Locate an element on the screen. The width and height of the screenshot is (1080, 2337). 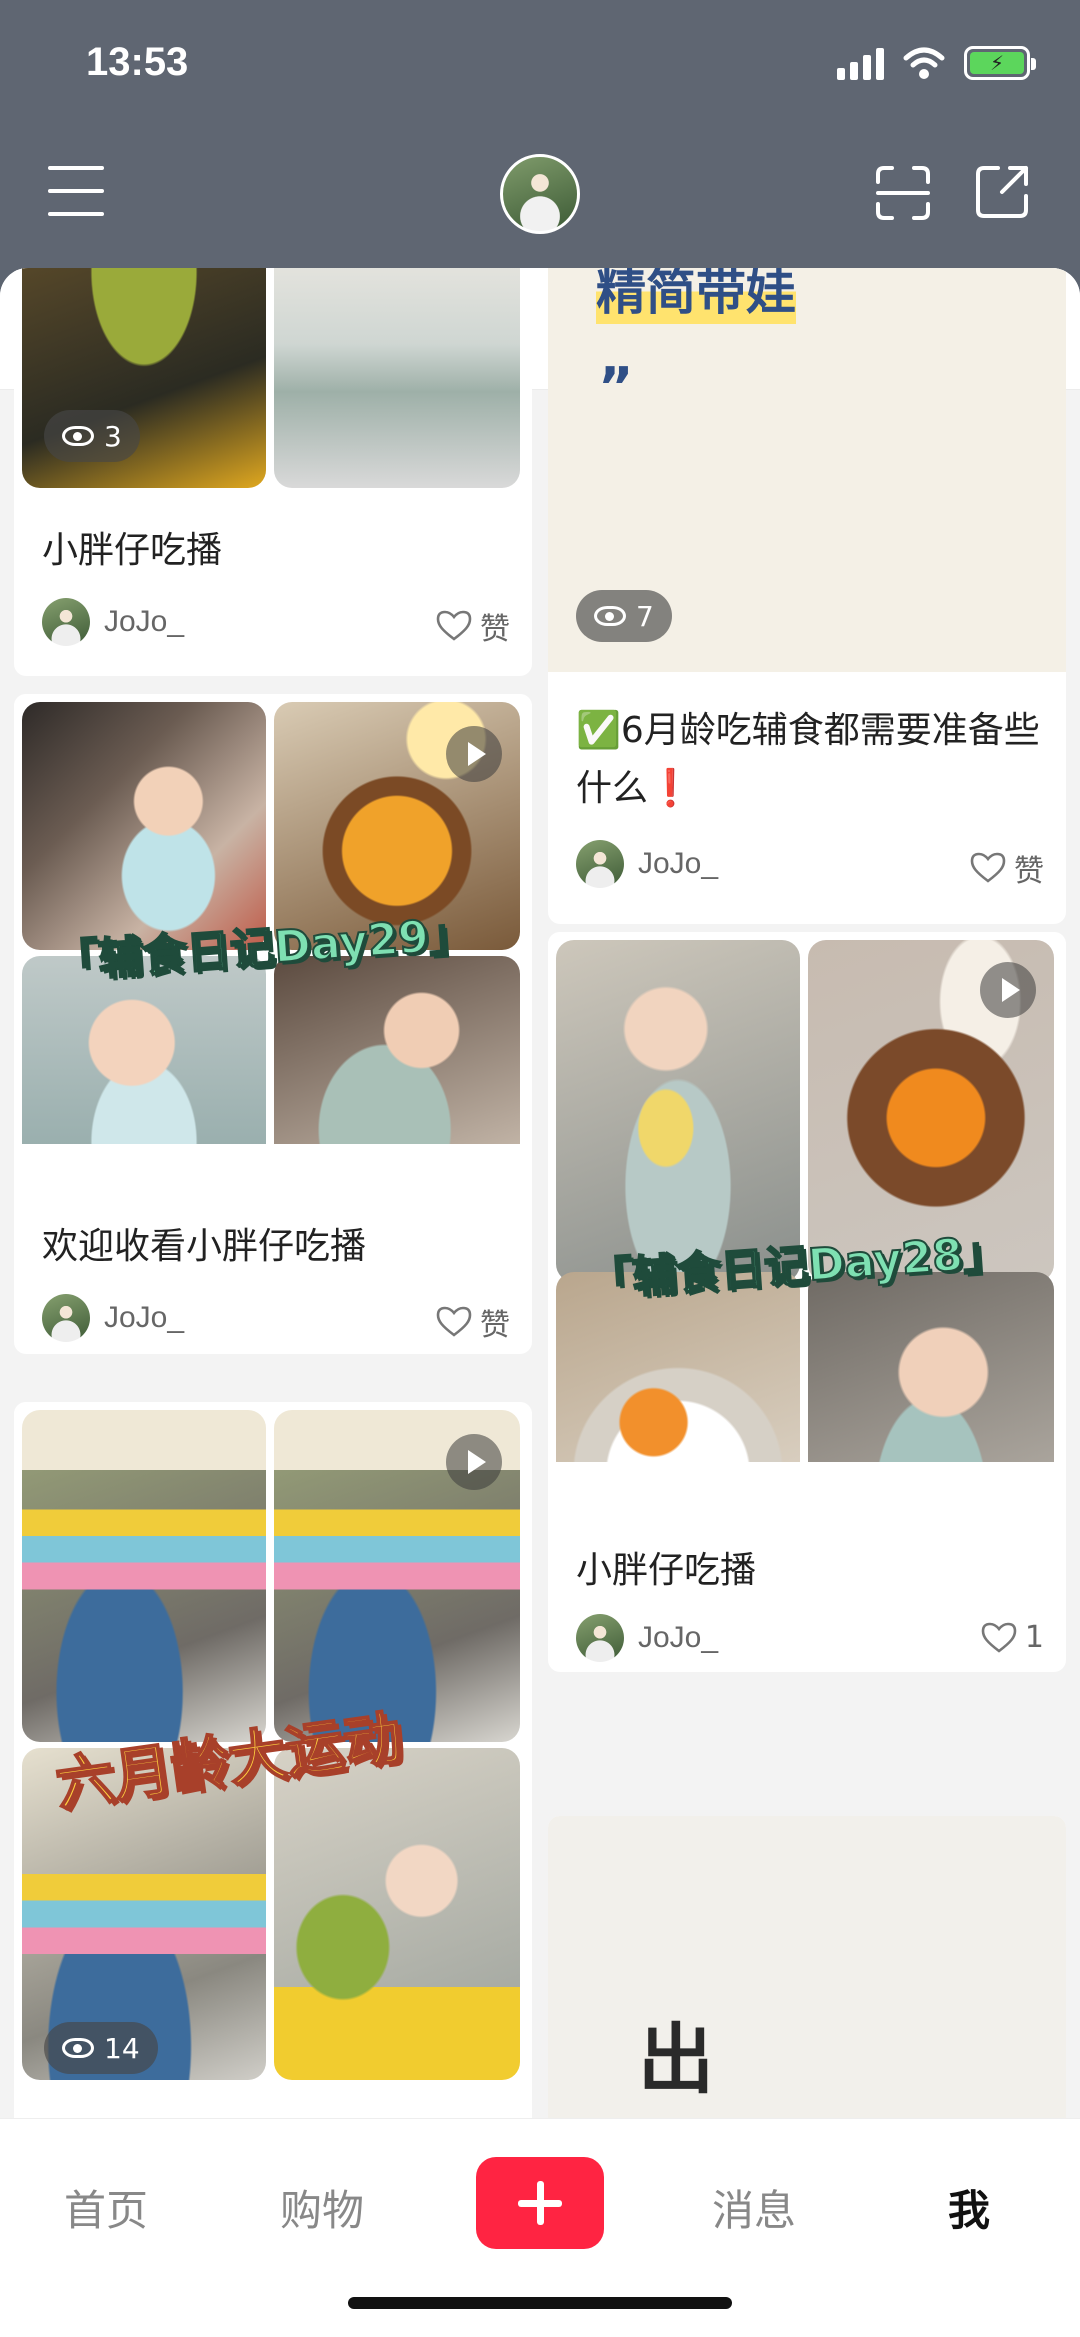
note-card: 精简带娃 ” 7 ✅6月龄吃辅食都需要准备些什么❗ JoJo_ 赞 is located at coordinates (807, 596).